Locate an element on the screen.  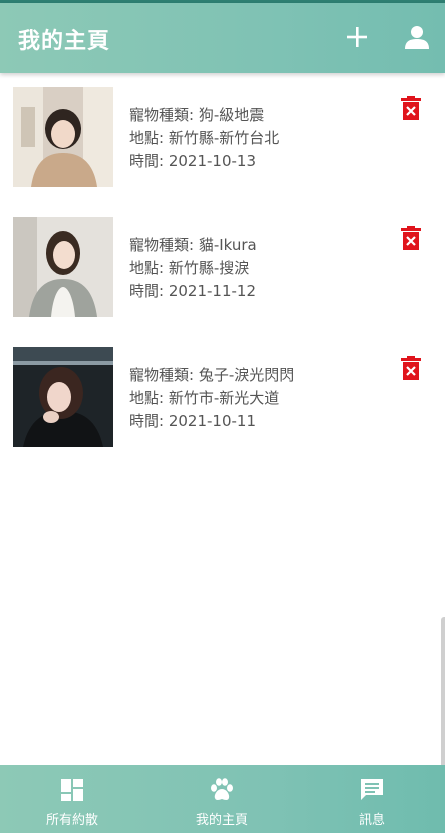
post-info: 寵物種類: 狗-級地震 地點: 新竹縣-新竹台北 時間: 2021-10-13 is located at coordinates (204, 138).